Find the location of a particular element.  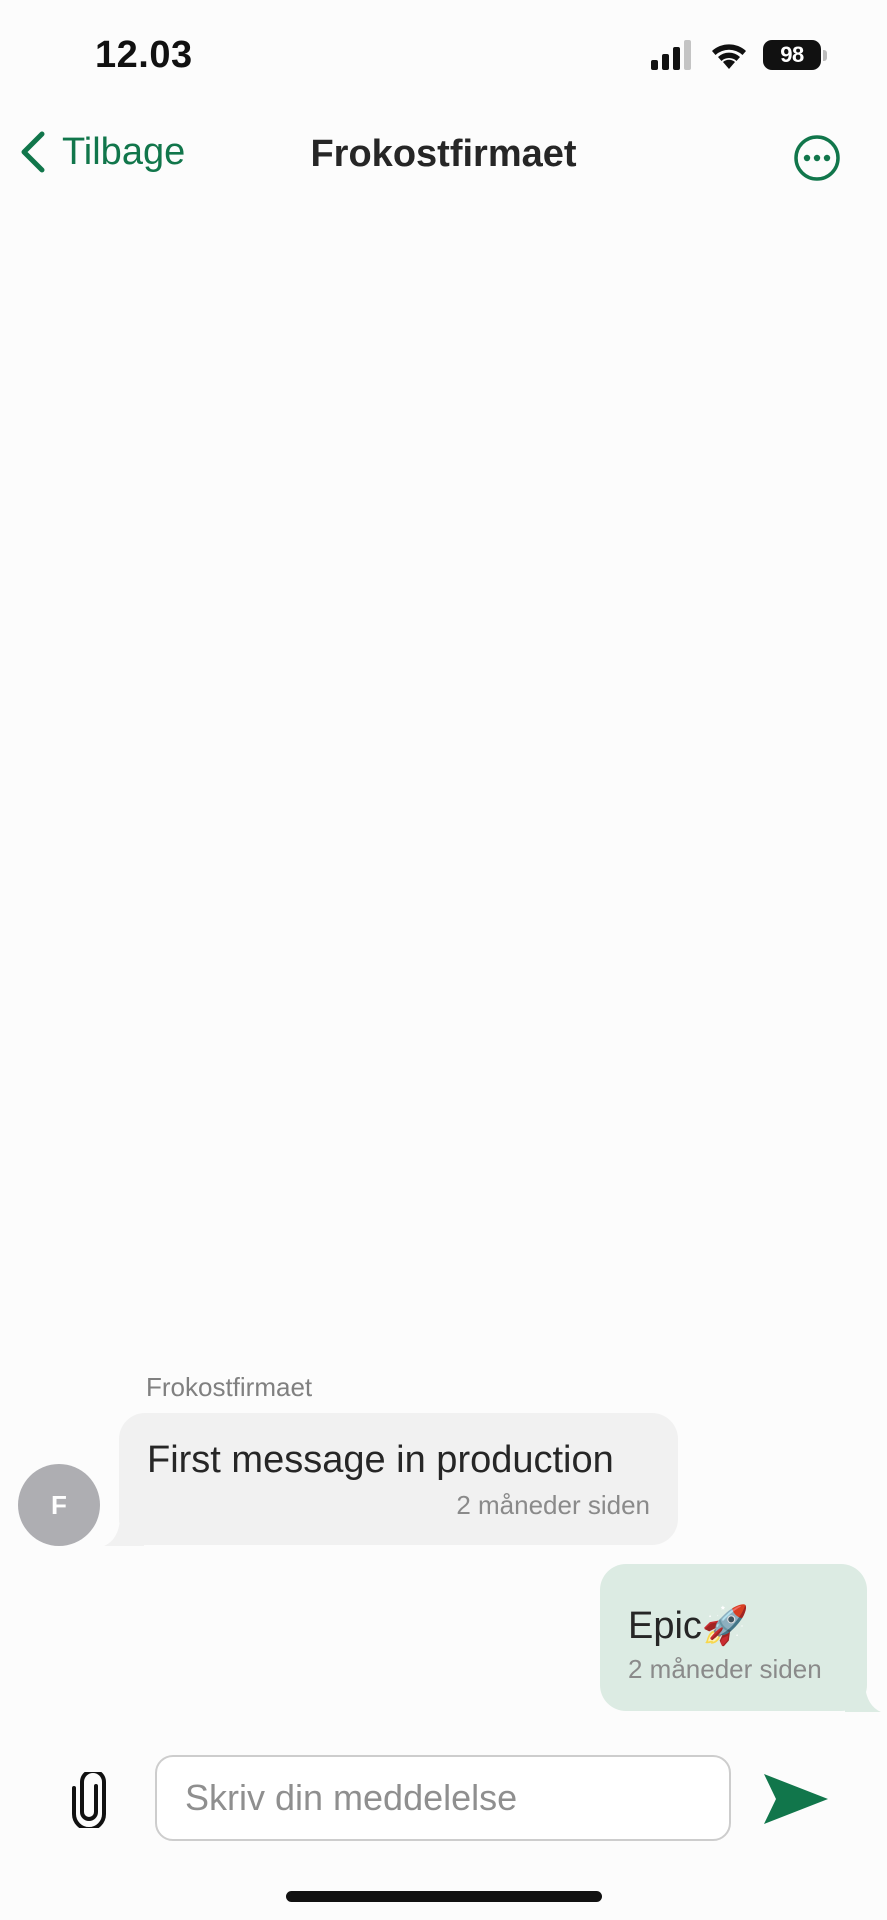

outgoing-message-bubble: Epic🚀 2 måneder siden is located at coordinates (733, 1637).